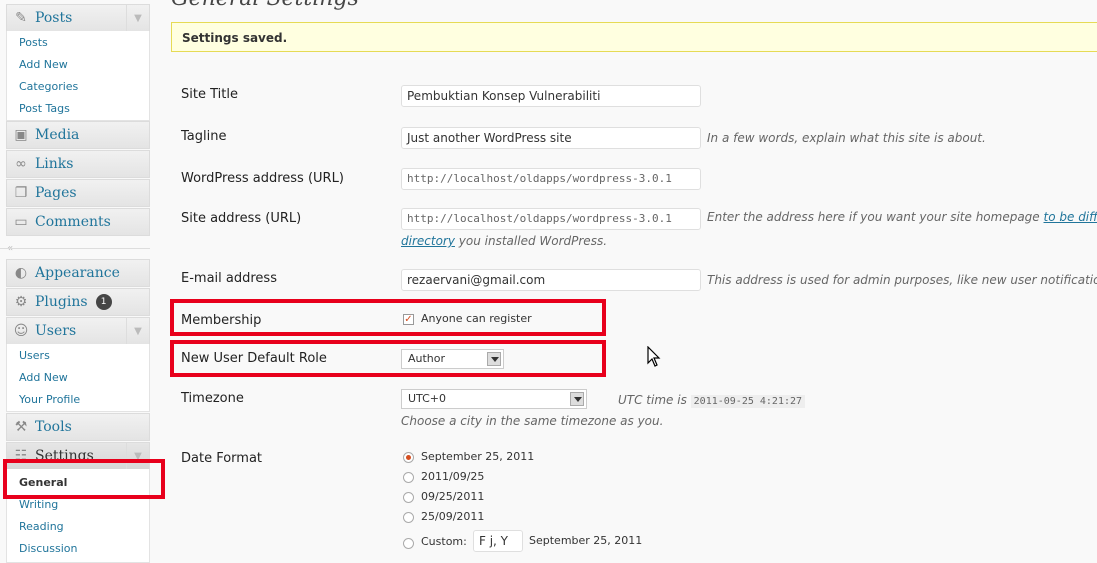  I want to click on submenu-posts: Posts, so click(33, 42).